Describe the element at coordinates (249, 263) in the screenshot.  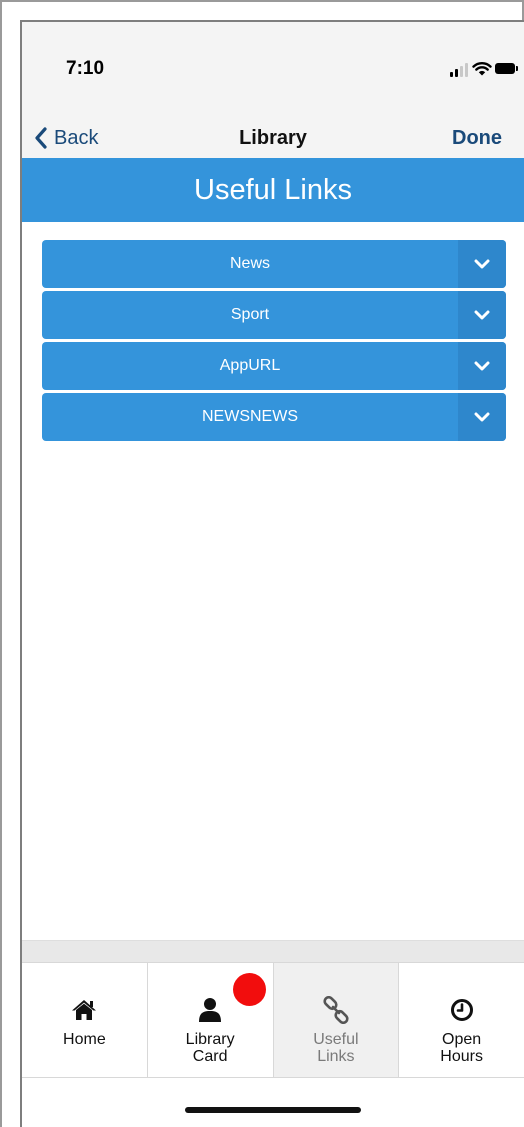
I see `link-item-label: News` at that location.